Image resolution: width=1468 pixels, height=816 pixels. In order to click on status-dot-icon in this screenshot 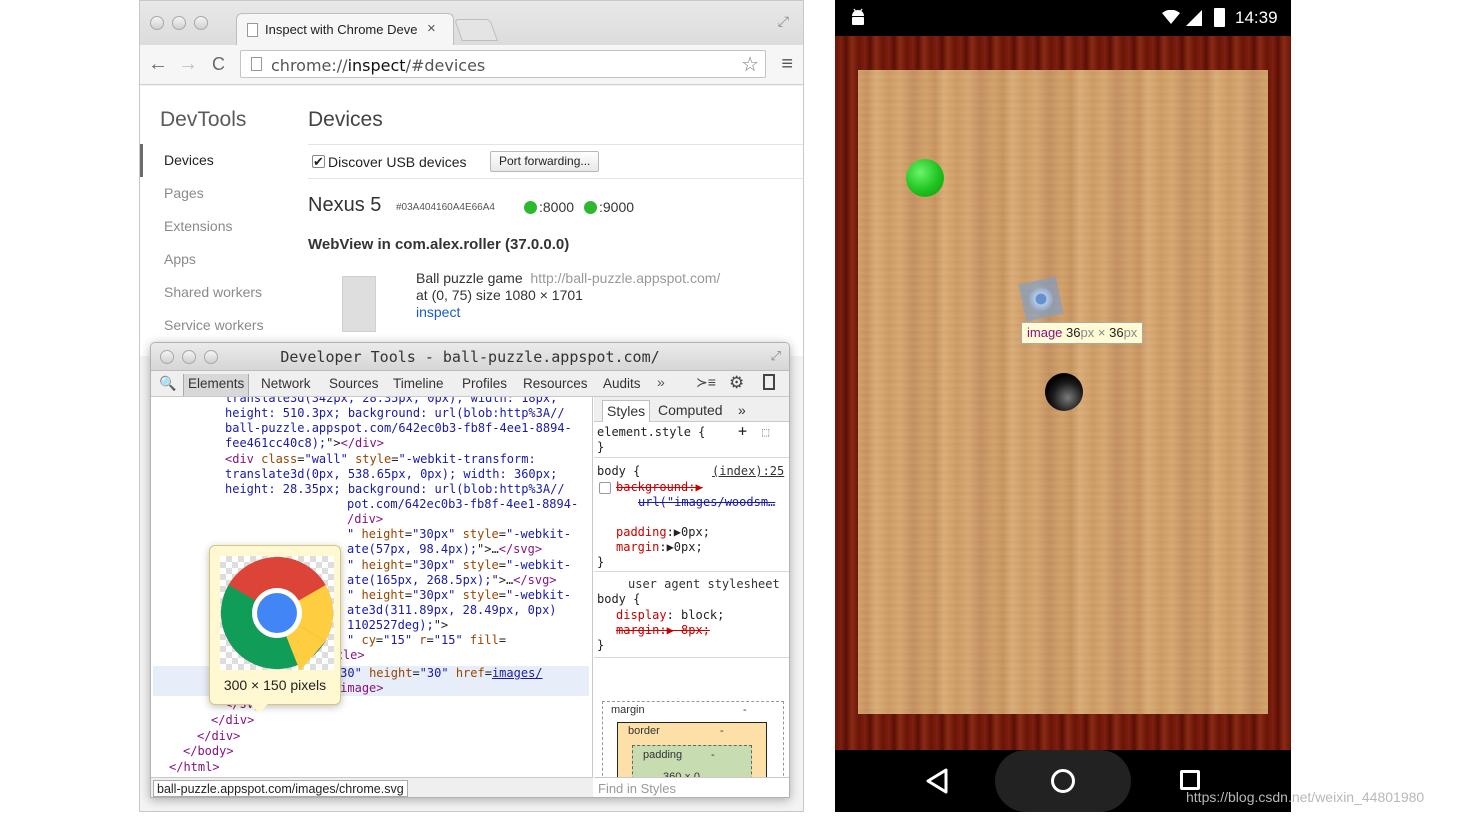, I will do `click(590, 207)`.